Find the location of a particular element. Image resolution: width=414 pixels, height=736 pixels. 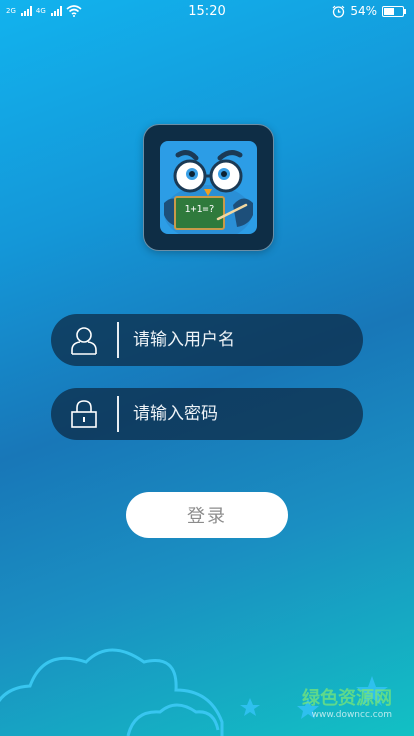

battery-level-fill is located at coordinates (389, 11).